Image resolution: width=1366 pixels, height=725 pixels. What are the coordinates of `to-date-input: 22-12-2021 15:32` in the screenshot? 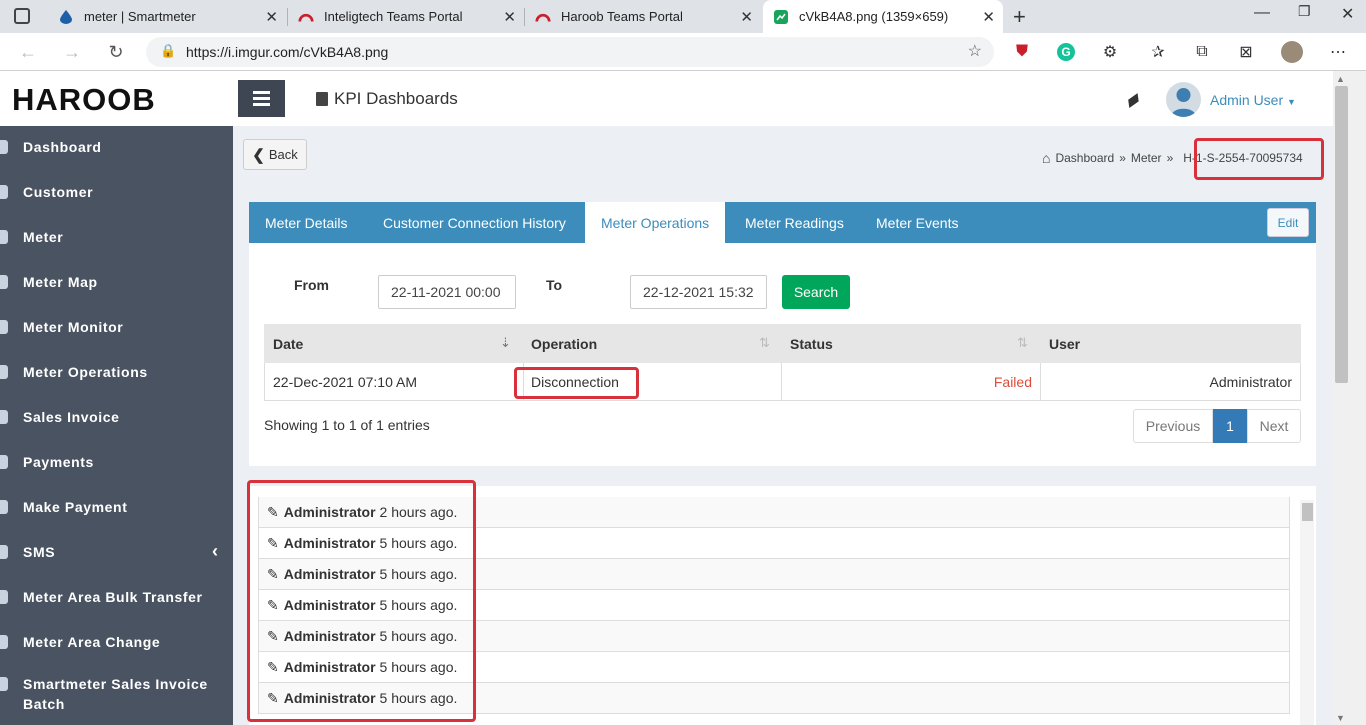 It's located at (698, 292).